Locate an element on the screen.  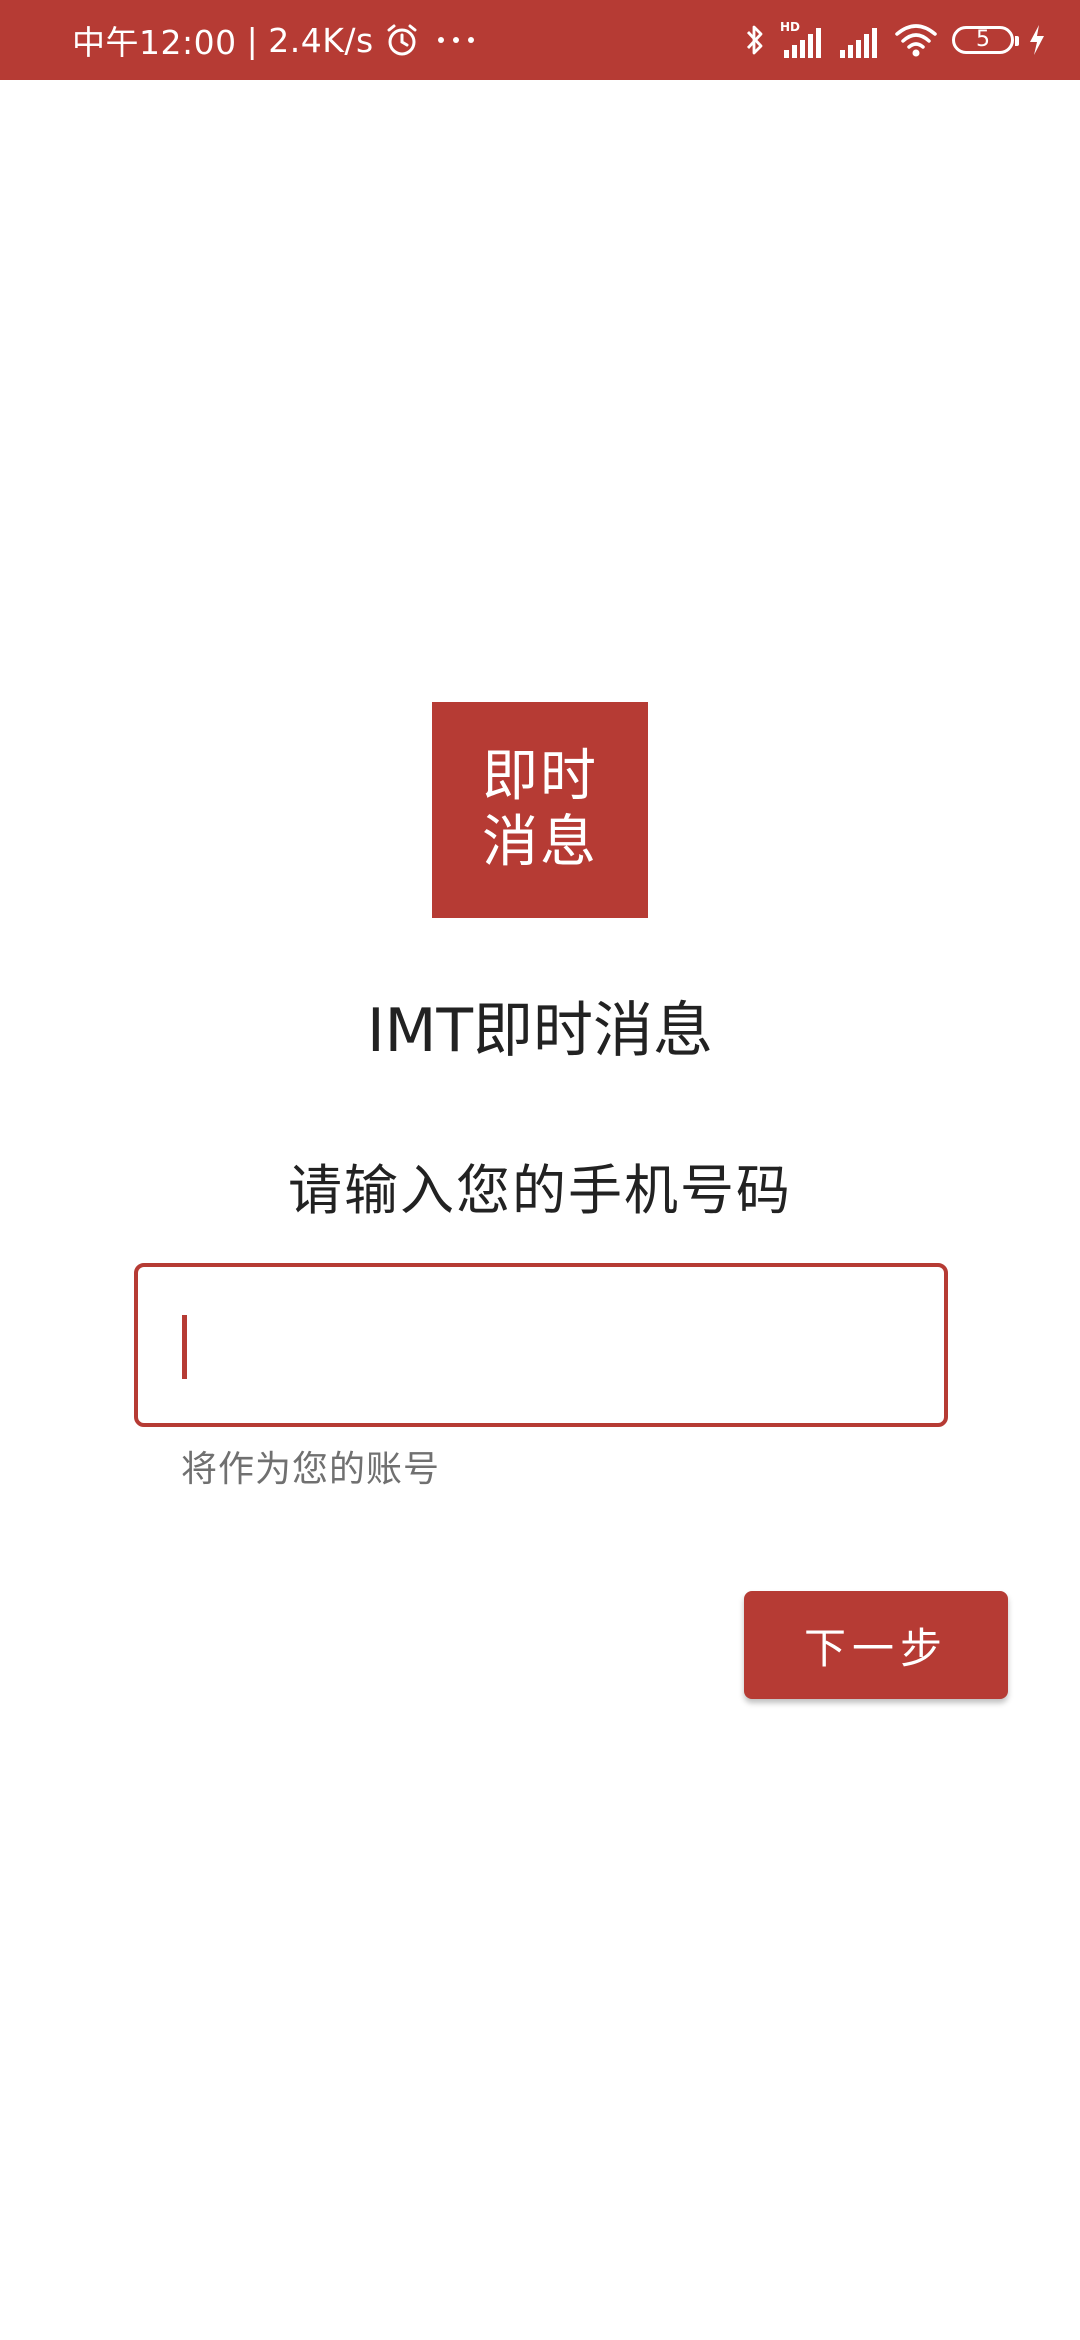
network-tag: HD is located at coordinates (790, 27).